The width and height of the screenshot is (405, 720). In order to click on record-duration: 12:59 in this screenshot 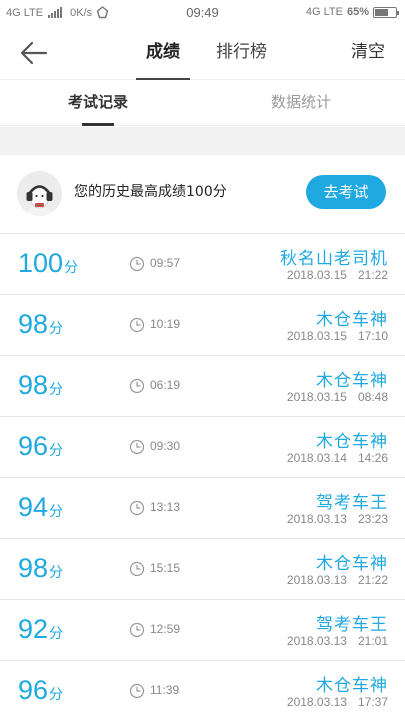, I will do `click(165, 629)`.